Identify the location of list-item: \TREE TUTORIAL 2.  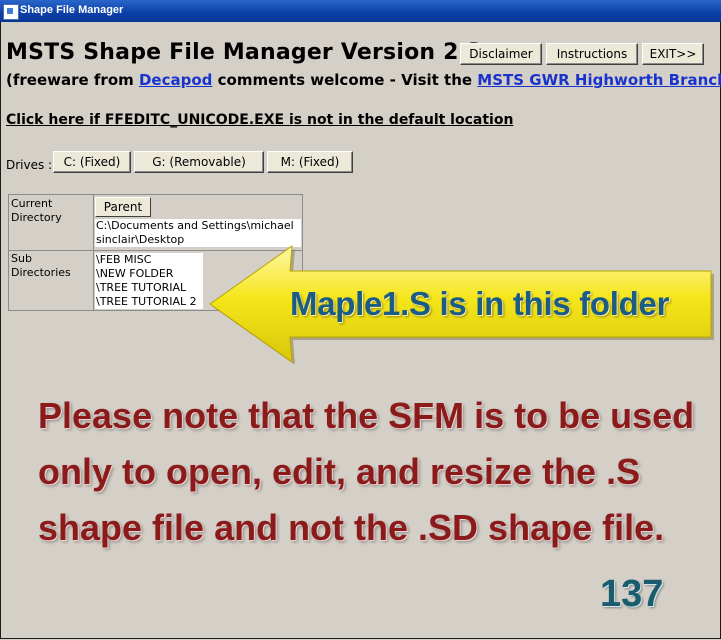
(149, 302).